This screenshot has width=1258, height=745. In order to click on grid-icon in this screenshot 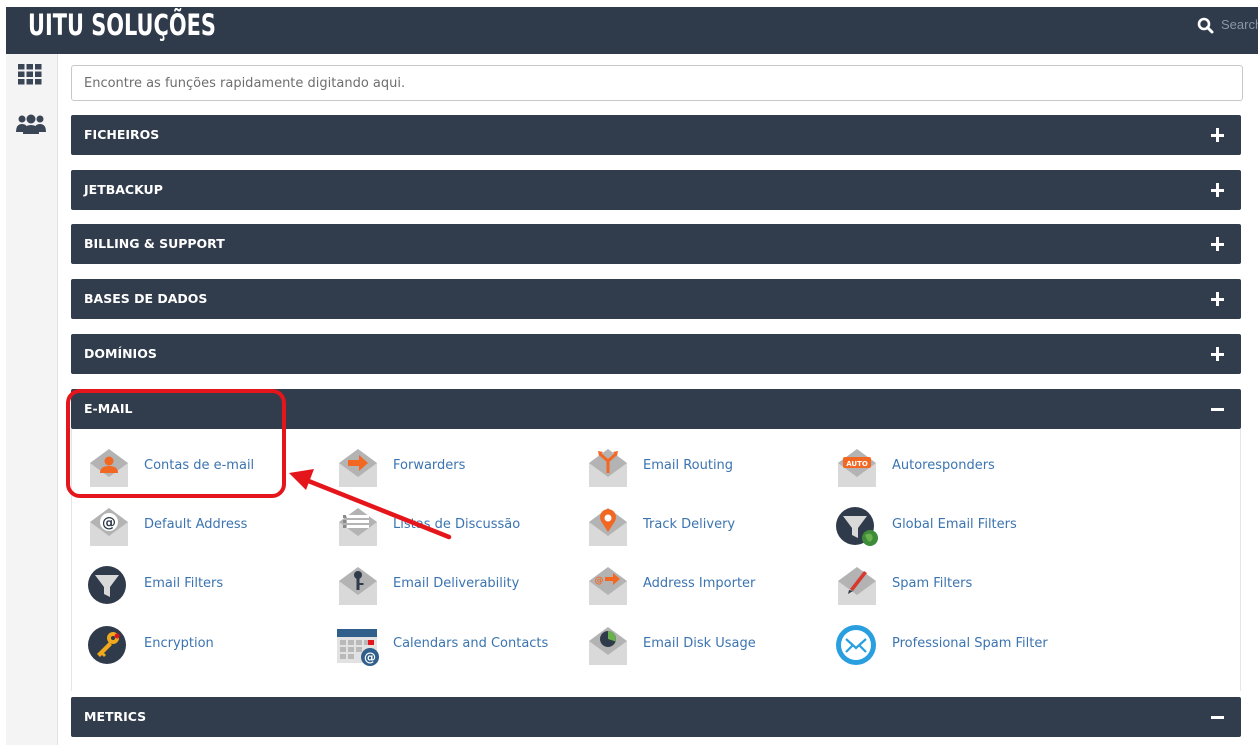, I will do `click(30, 75)`.